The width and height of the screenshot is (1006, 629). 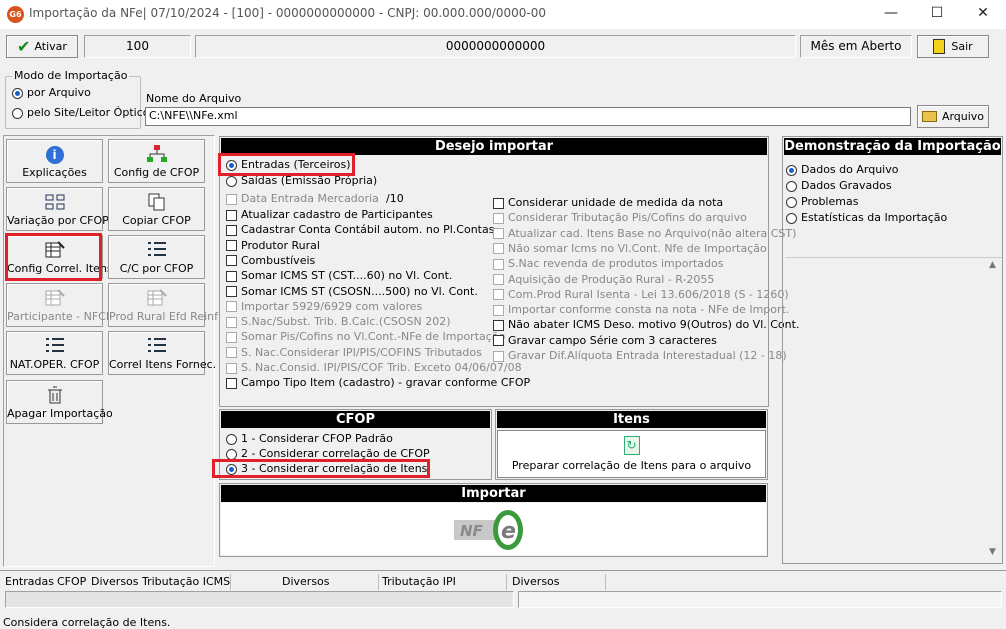 What do you see at coordinates (608, 264) in the screenshot?
I see `option-checkbox: S.Nac revenda de produtos importados` at bounding box center [608, 264].